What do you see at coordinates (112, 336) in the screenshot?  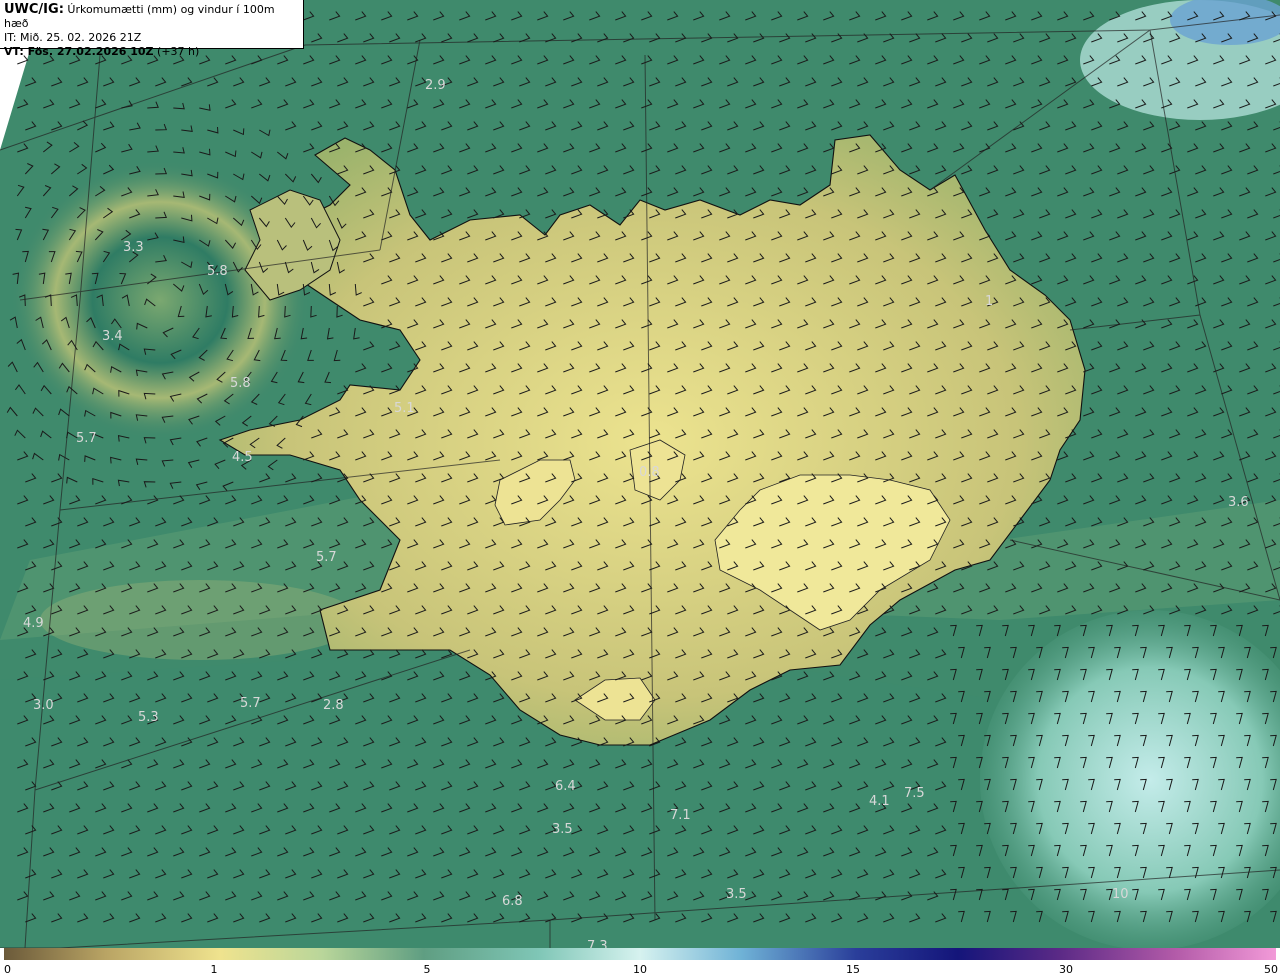 I see `value-label: 3.4` at bounding box center [112, 336].